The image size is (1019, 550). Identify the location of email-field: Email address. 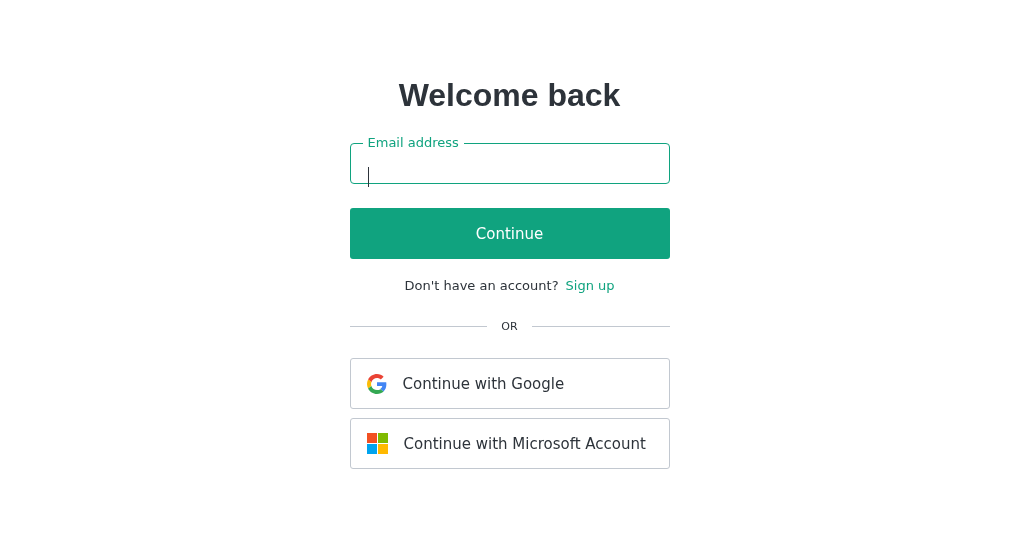
(509, 159).